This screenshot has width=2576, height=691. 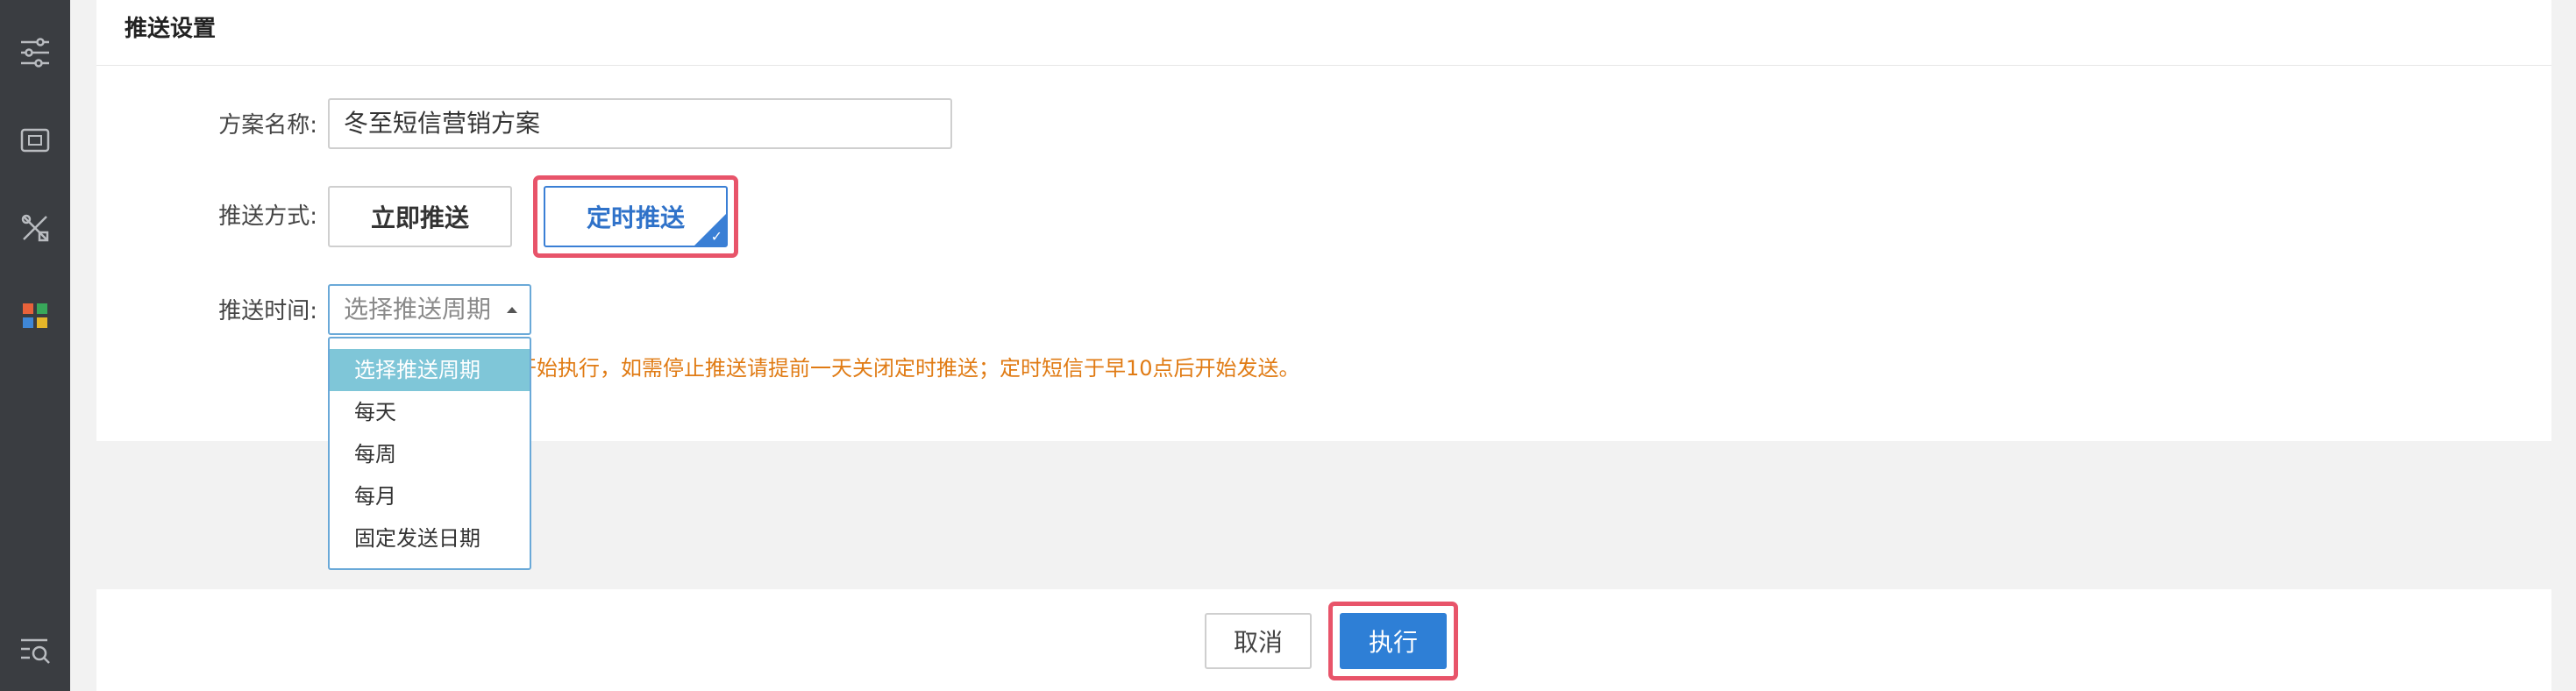 I want to click on push-time-placeholder: 选择推送周期, so click(x=418, y=310).